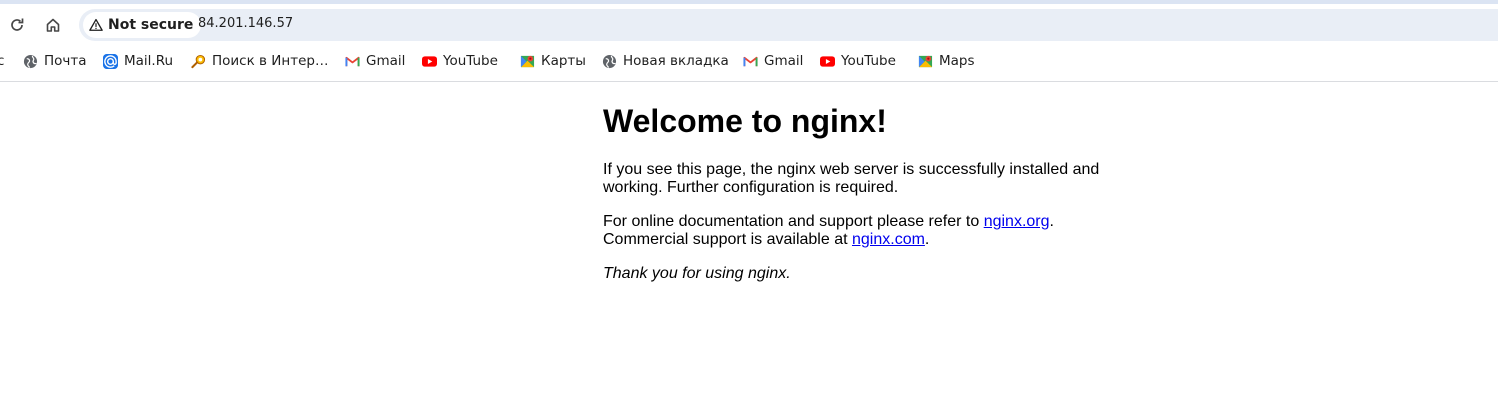 The height and width of the screenshot is (402, 1498). I want to click on reload-icon, so click(17, 24).